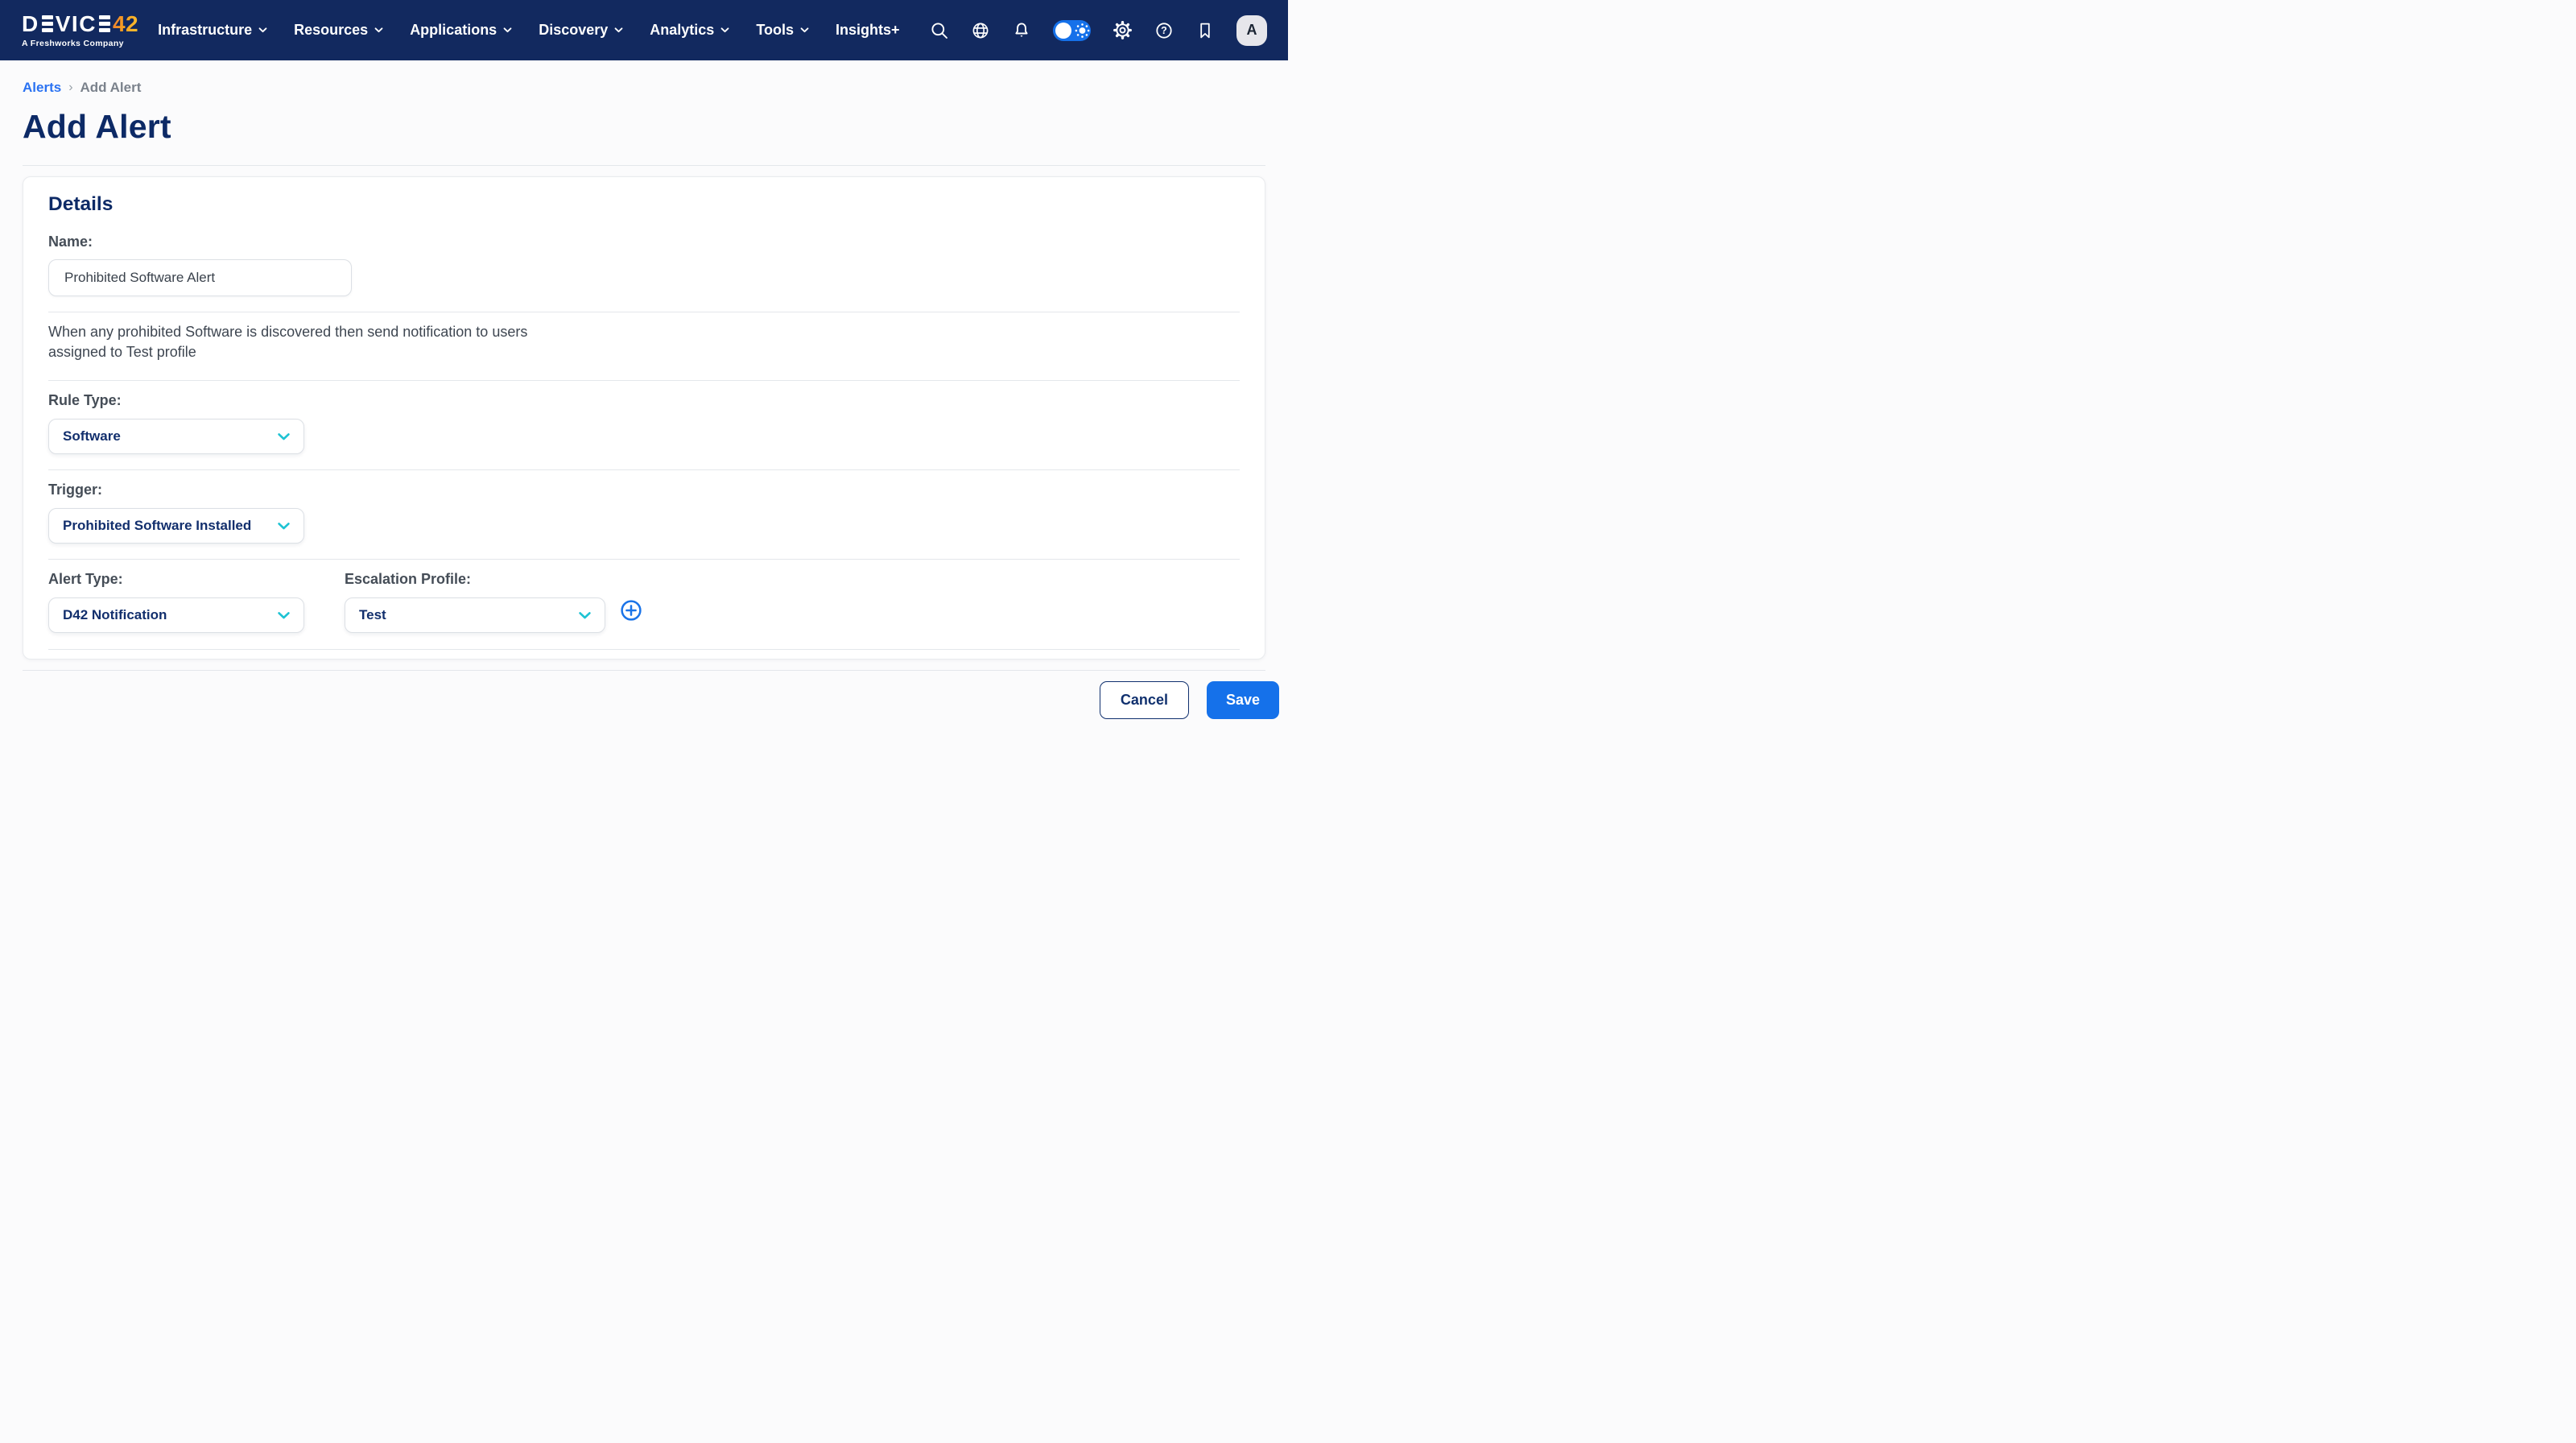 Image resolution: width=2576 pixels, height=1443 pixels. I want to click on rule-type-label: Rule Type:, so click(85, 400).